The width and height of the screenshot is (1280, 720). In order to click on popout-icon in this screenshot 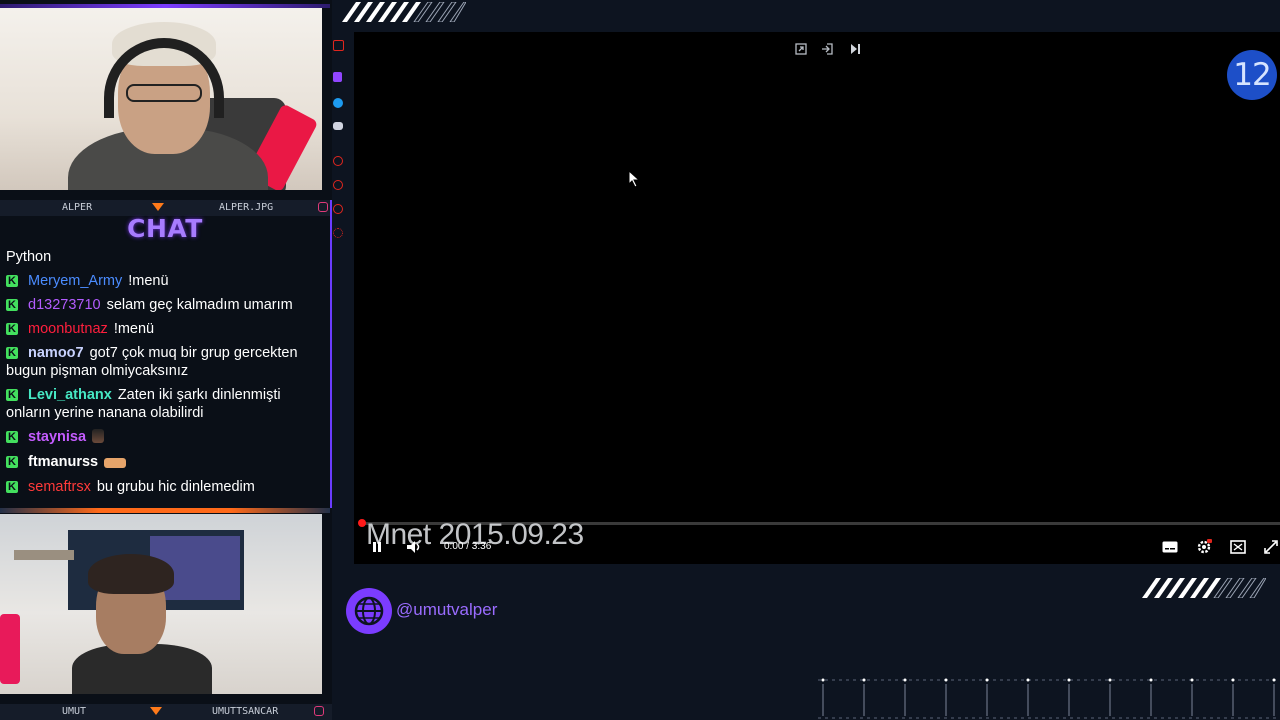, I will do `click(801, 50)`.